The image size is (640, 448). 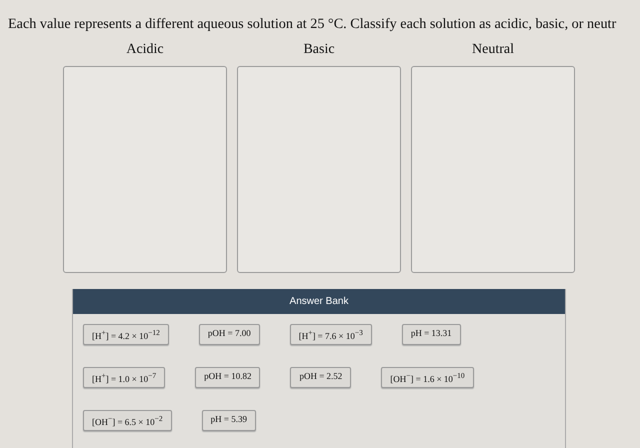 What do you see at coordinates (319, 301) in the screenshot?
I see `answer-bank-header: Answer Bank` at bounding box center [319, 301].